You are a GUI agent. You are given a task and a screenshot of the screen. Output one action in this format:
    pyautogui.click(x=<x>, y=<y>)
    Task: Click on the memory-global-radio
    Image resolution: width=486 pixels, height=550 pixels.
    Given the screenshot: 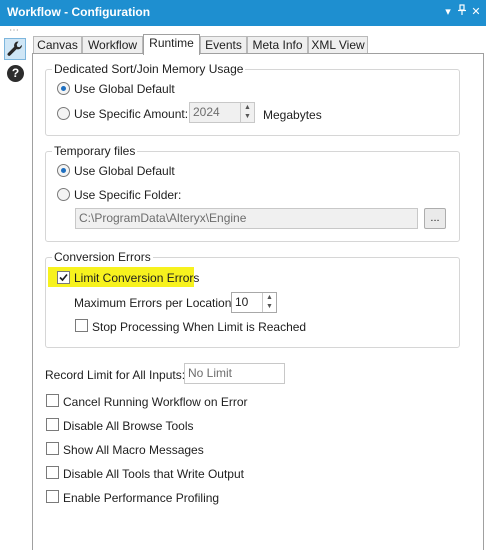 What is the action you would take?
    pyautogui.click(x=63, y=88)
    